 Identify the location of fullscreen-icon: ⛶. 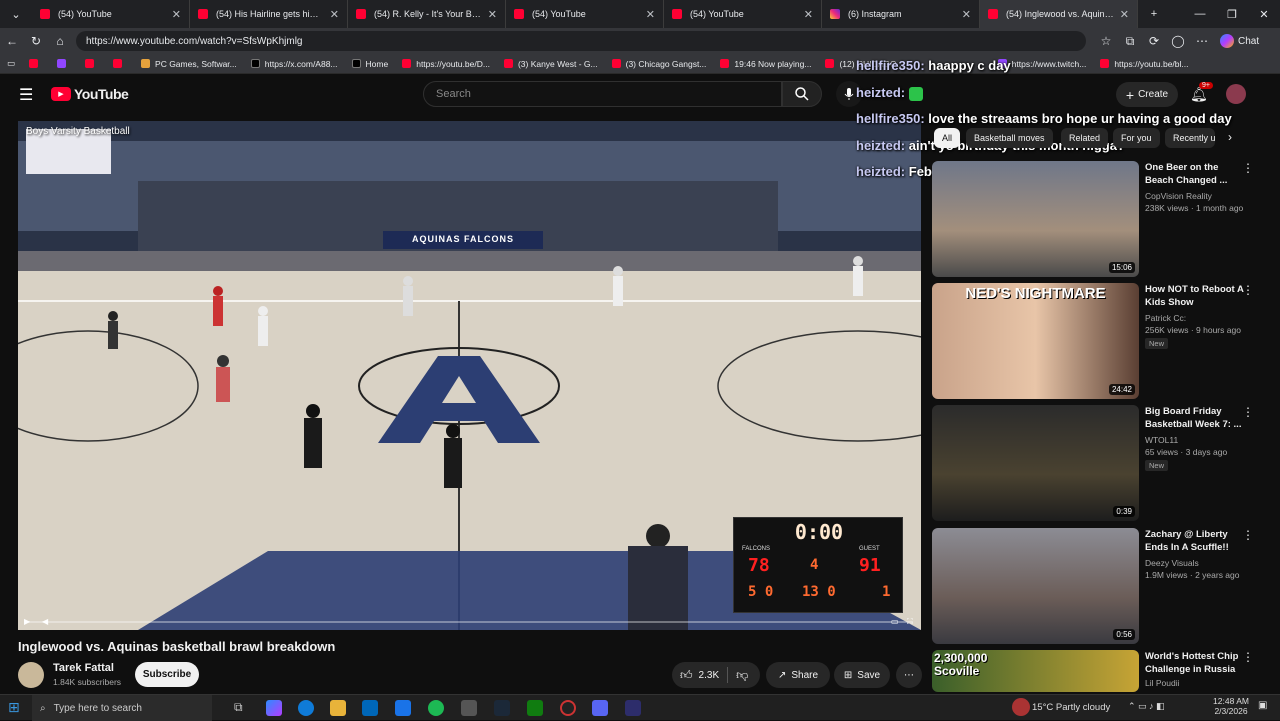
(910, 622).